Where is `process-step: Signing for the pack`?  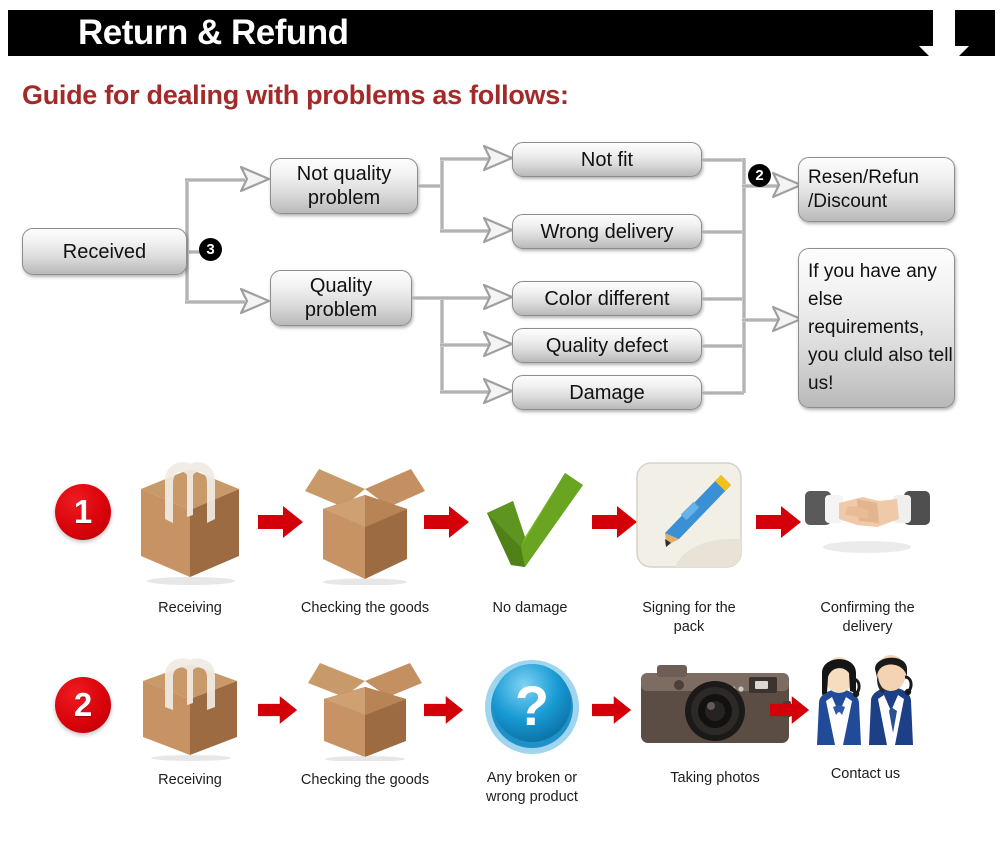
process-step: Signing for the pack is located at coordinates (689, 546).